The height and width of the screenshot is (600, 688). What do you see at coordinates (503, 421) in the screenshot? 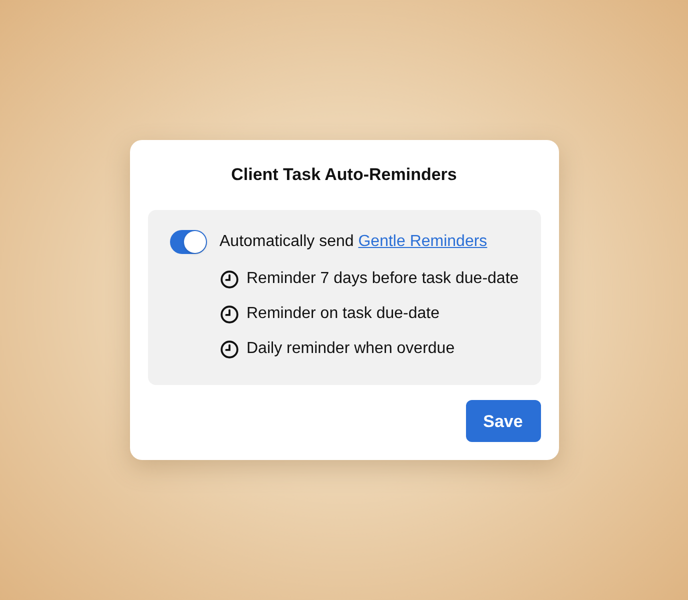
I see `save-button: Save` at bounding box center [503, 421].